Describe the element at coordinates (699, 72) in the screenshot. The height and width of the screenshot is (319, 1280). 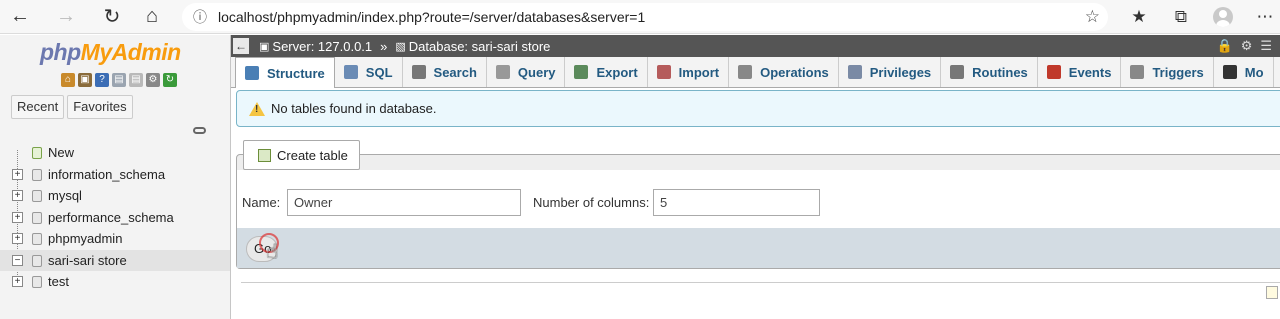
I see `tab-label: Import` at that location.